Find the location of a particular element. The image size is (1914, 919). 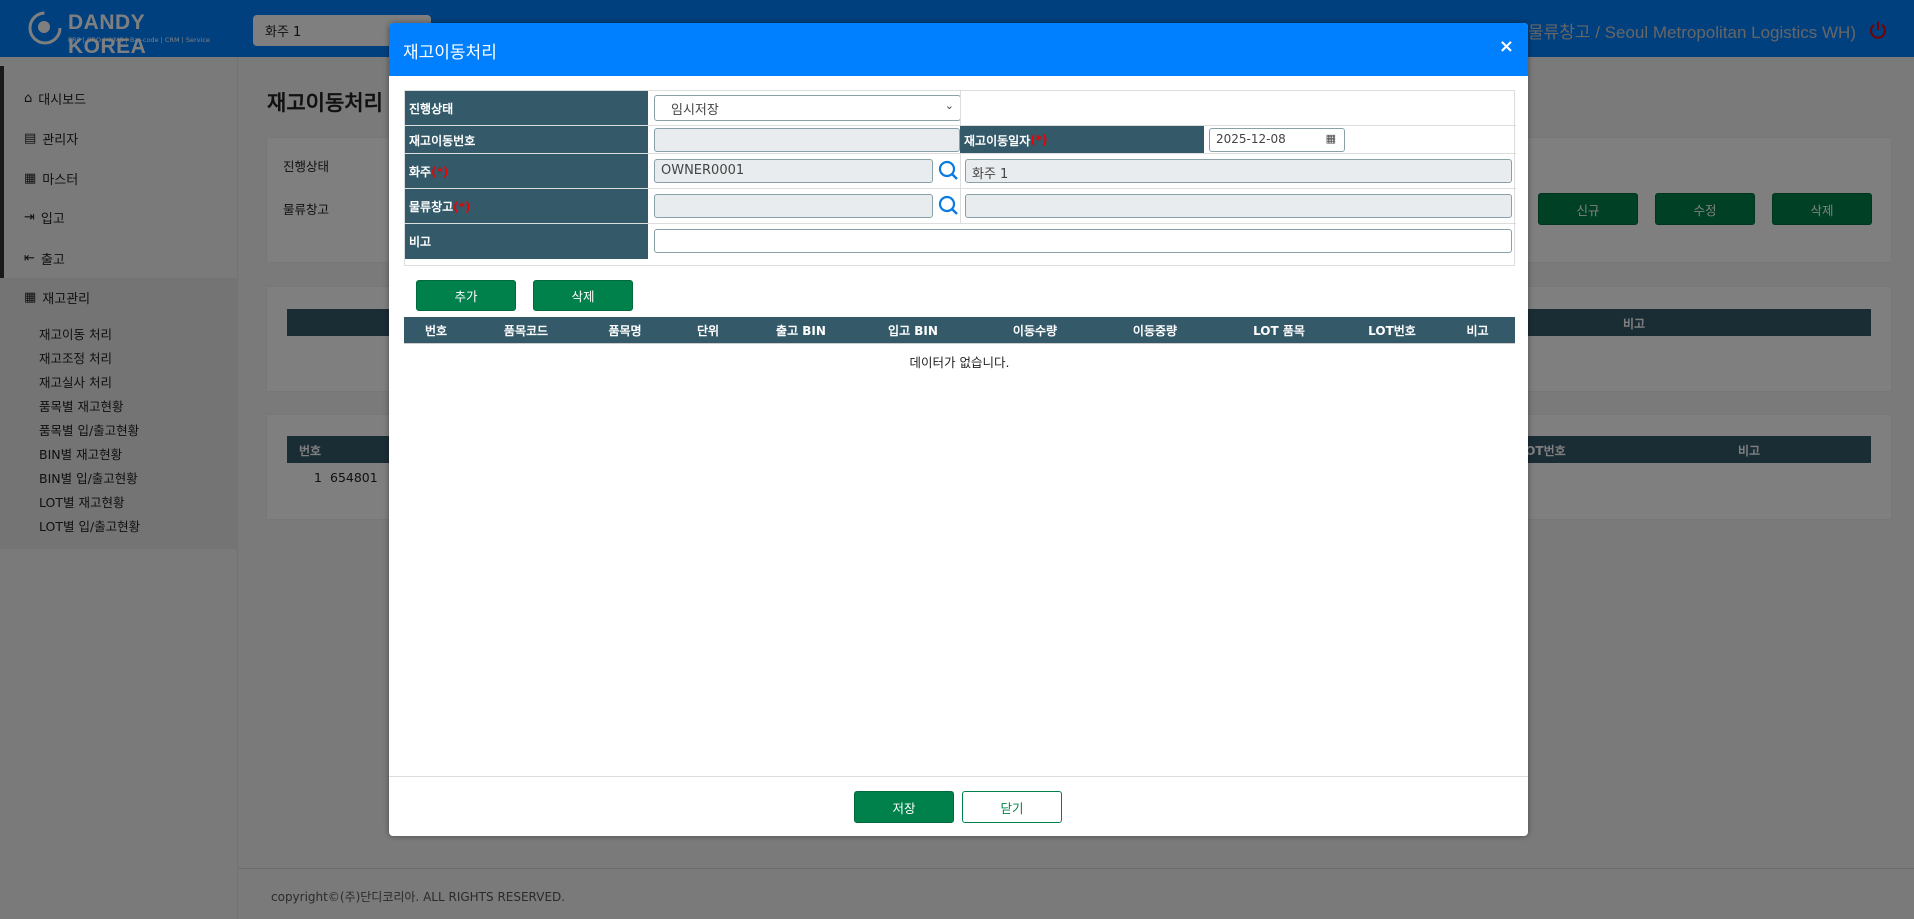

form-row: 화주 (*) OWNER0001 화주 1 is located at coordinates (960, 171).